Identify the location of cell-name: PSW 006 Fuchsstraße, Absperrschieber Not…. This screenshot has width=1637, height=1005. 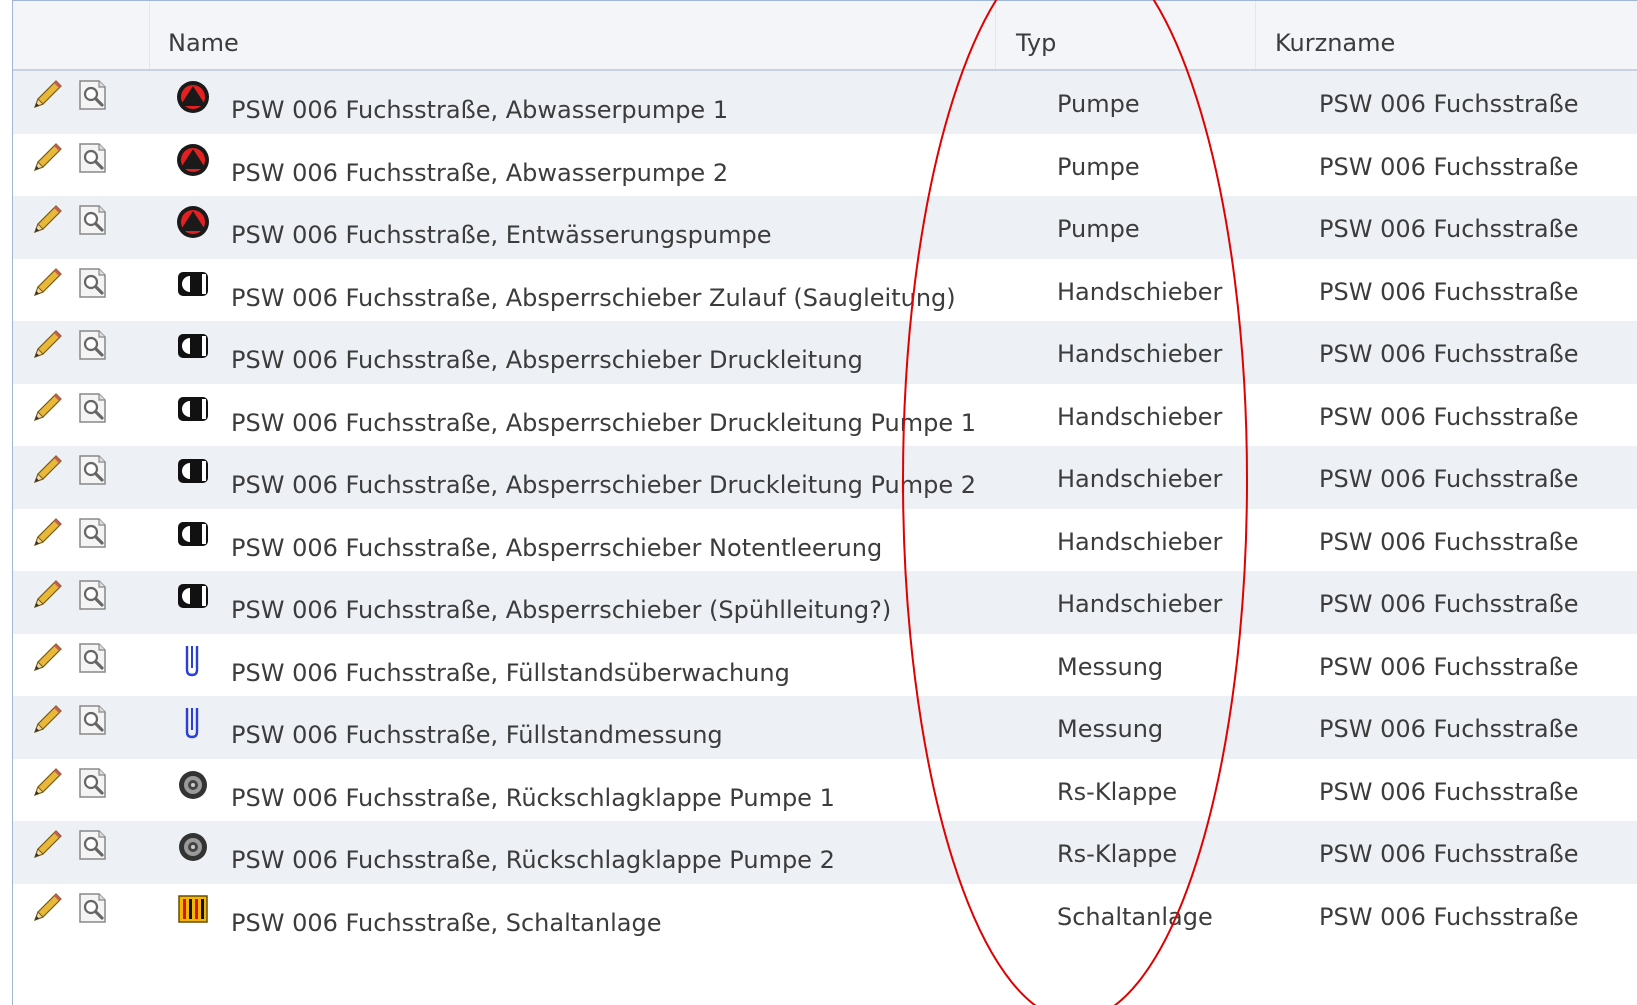
(557, 547).